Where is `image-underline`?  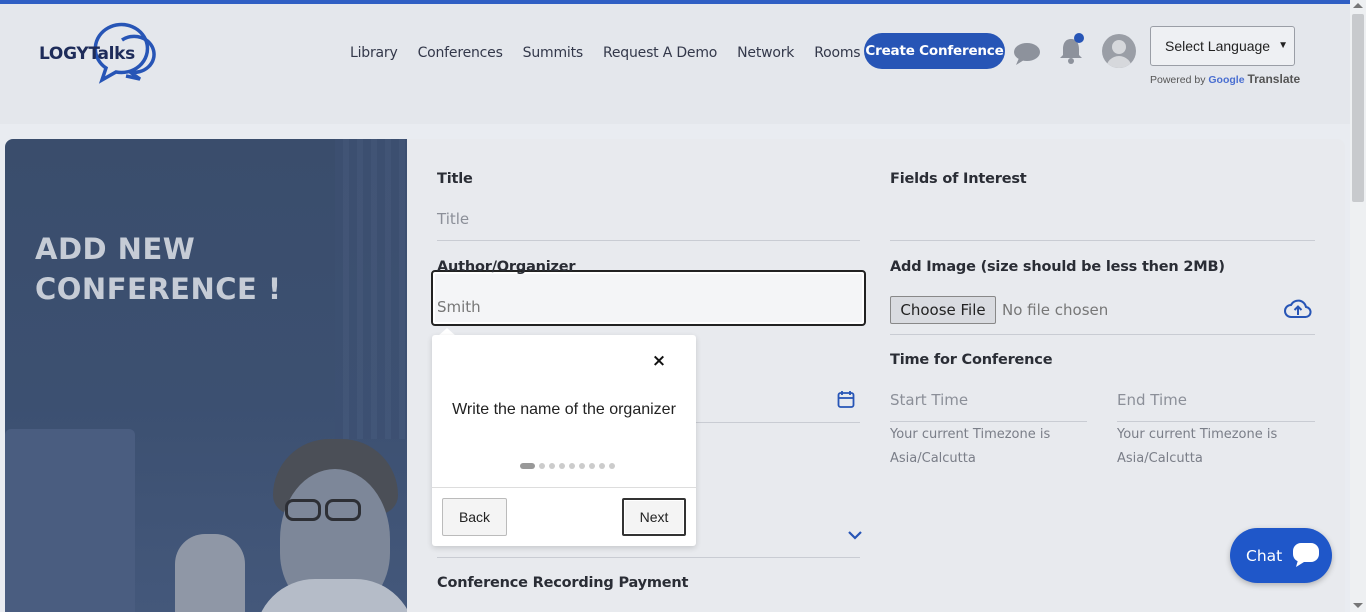
image-underline is located at coordinates (1102, 334).